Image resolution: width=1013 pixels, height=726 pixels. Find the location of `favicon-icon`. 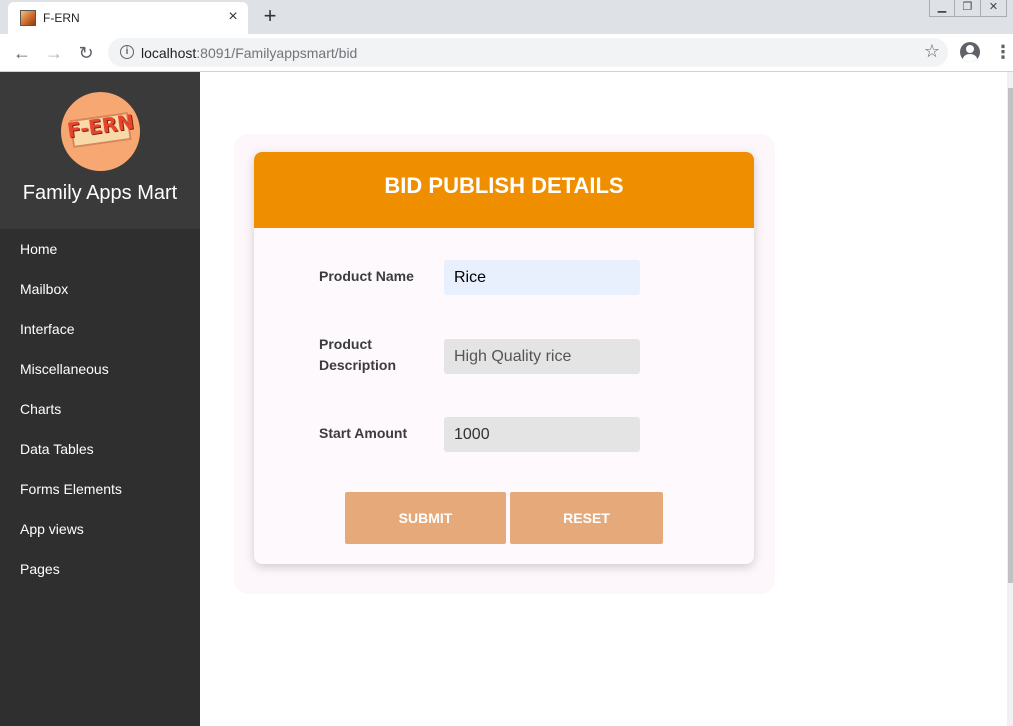

favicon-icon is located at coordinates (28, 18).